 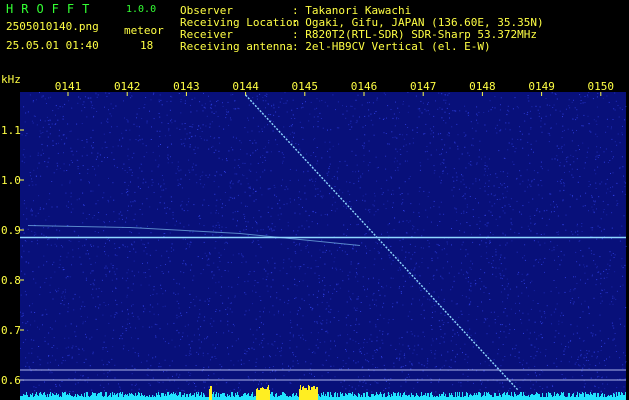 I want to click on y-tick-label: 0.9, so click(x=11, y=230).